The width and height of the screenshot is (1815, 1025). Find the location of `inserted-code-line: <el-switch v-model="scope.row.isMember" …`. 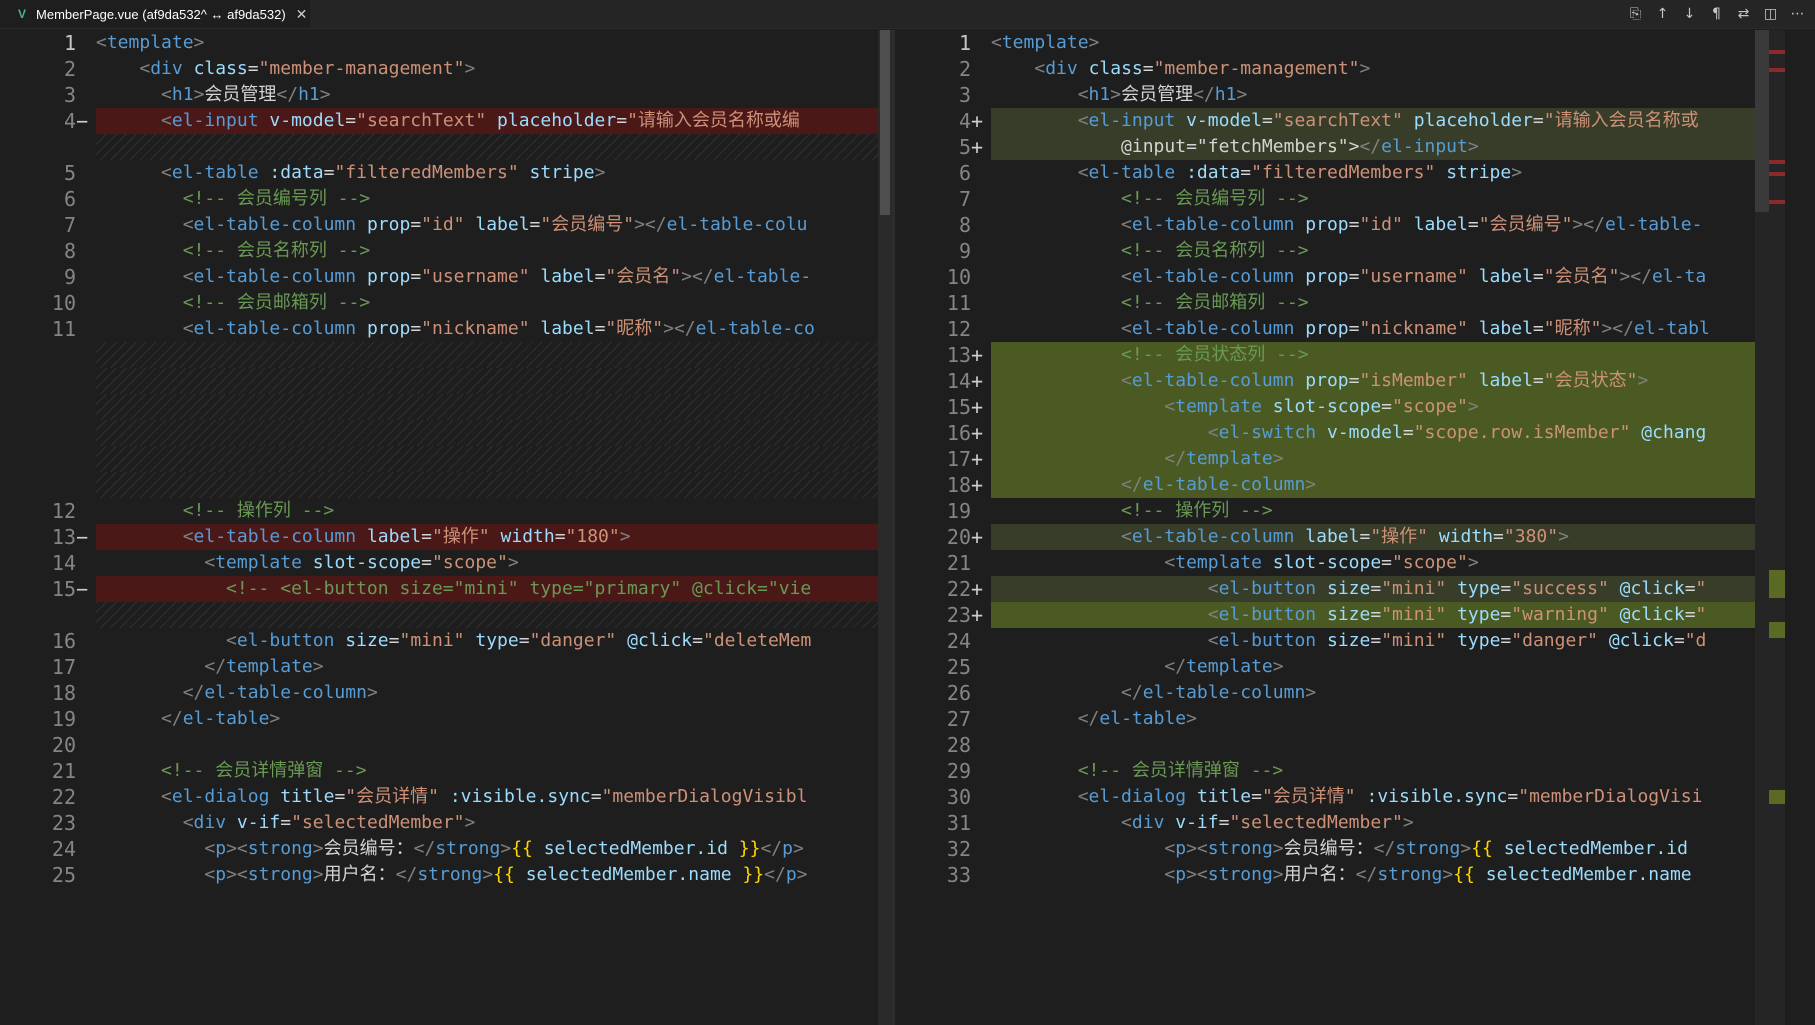

inserted-code-line: <el-switch v-model="scope.row.isMember" … is located at coordinates (1388, 433).